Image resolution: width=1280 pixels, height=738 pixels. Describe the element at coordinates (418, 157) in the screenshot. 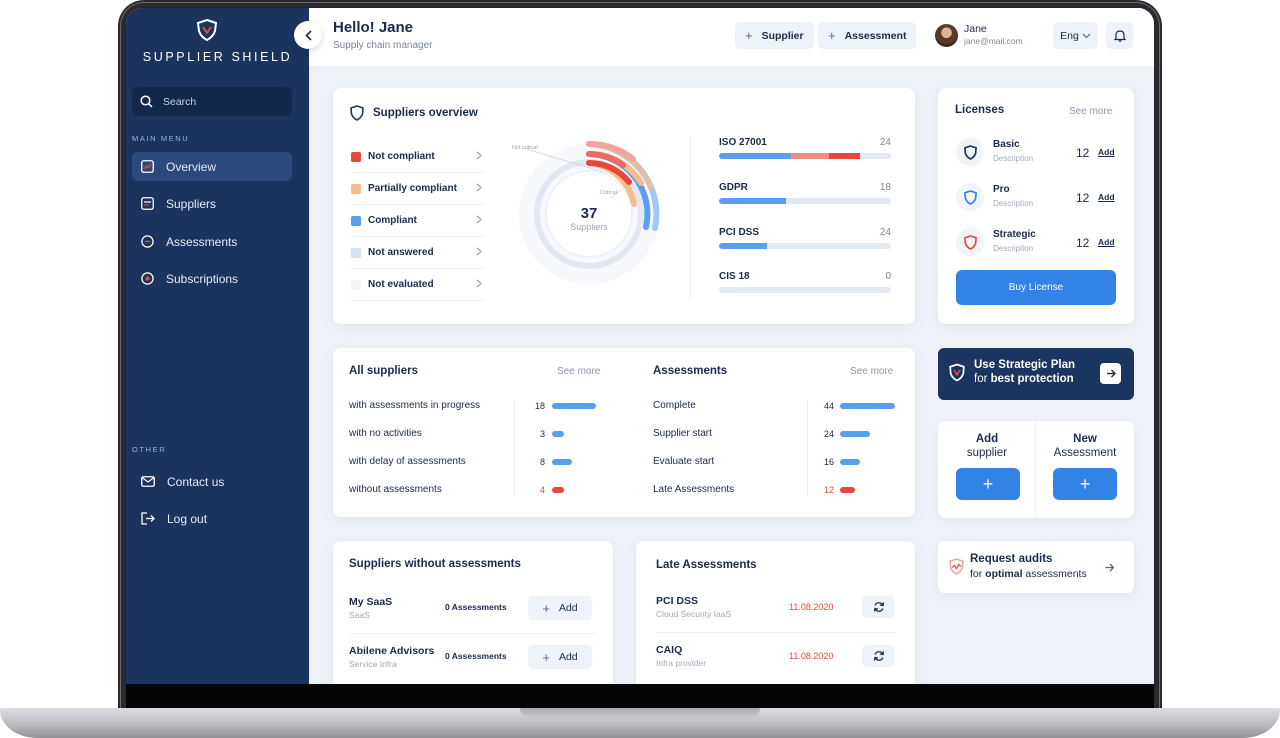

I see `legend-not-compliant: Not compliant` at that location.